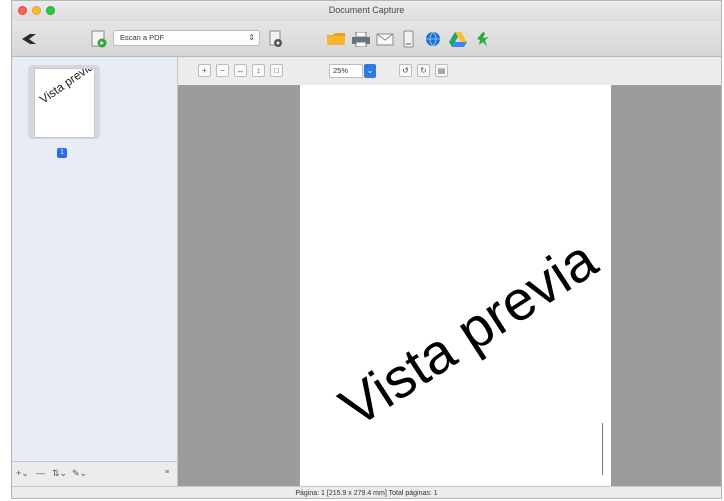  What do you see at coordinates (483, 39) in the screenshot?
I see `evernote-icon` at bounding box center [483, 39].